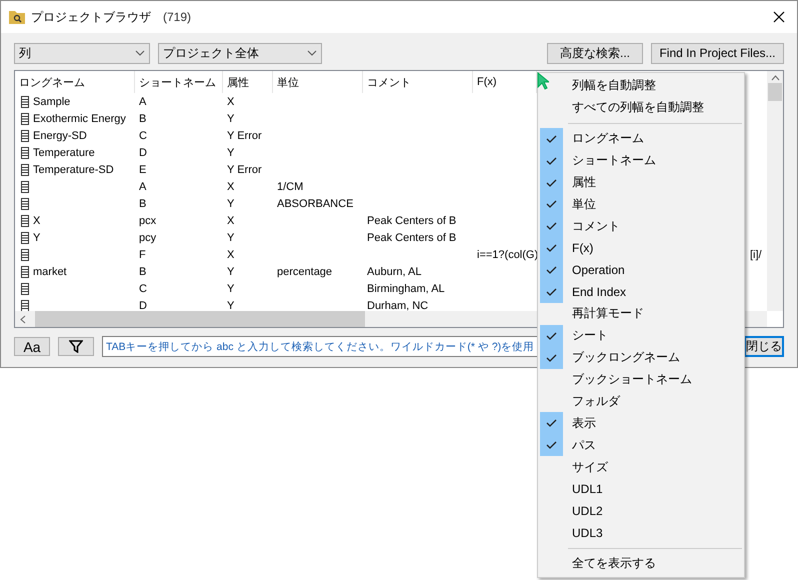 The height and width of the screenshot is (580, 798). I want to click on table-cell-text: i==1?(col(G), so click(506, 254).